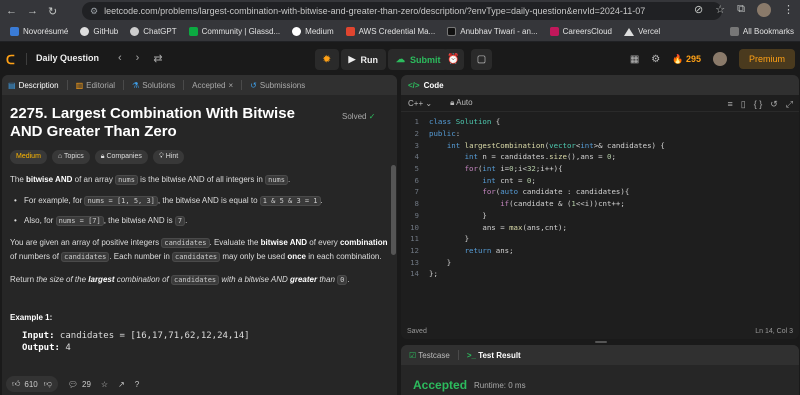 This screenshot has height=395, width=800. What do you see at coordinates (600, 134) in the screenshot?
I see `code-line: 2 public:` at bounding box center [600, 134].